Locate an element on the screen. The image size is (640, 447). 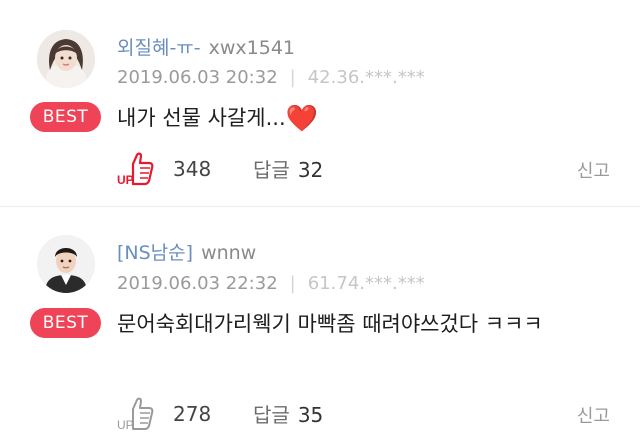
user-avatar-female-icon is located at coordinates (66, 59).